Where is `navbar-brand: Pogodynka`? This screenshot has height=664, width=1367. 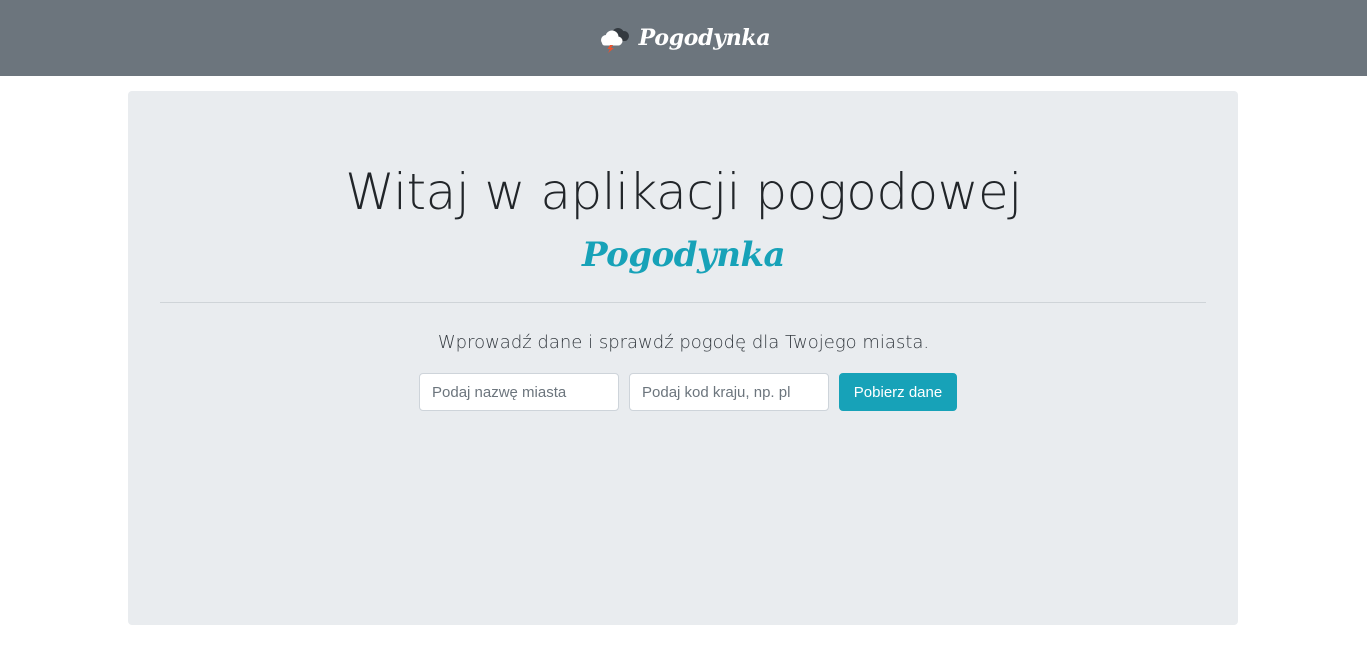
navbar-brand: Pogodynka is located at coordinates (683, 38).